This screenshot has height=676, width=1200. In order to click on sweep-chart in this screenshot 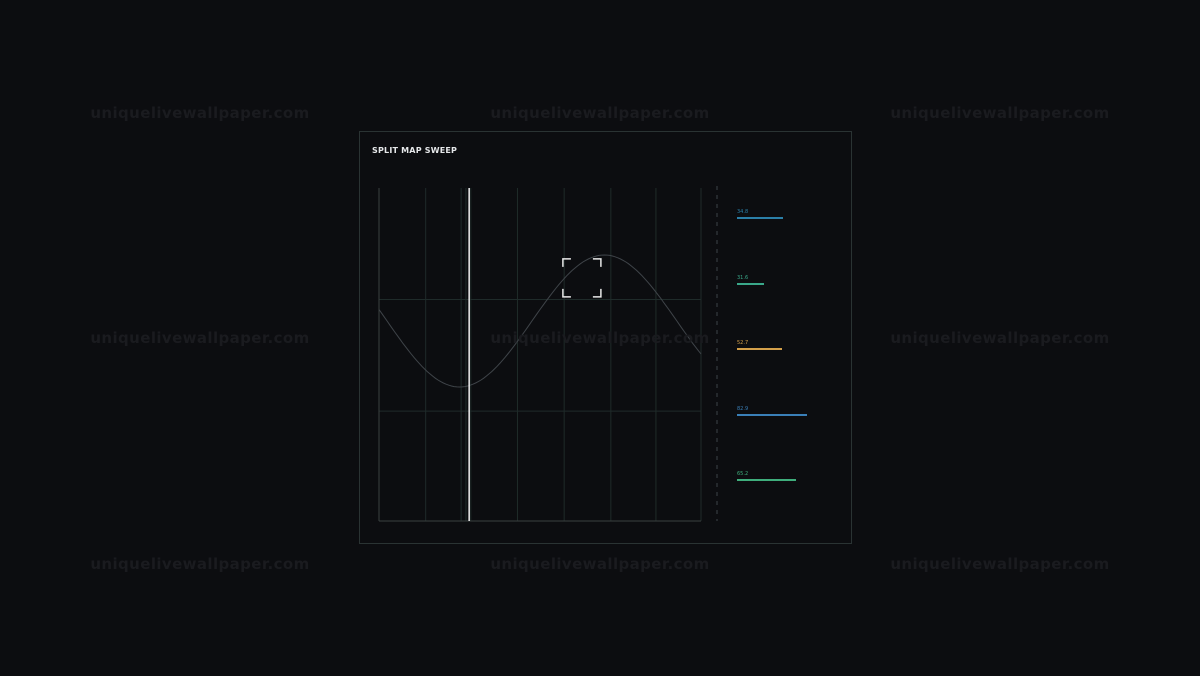, I will do `click(548, 354)`.